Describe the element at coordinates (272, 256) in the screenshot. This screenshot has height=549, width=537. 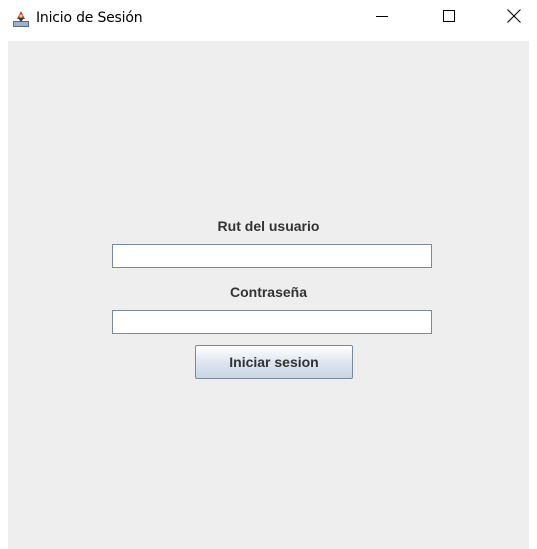
I see `user-rut-input` at that location.